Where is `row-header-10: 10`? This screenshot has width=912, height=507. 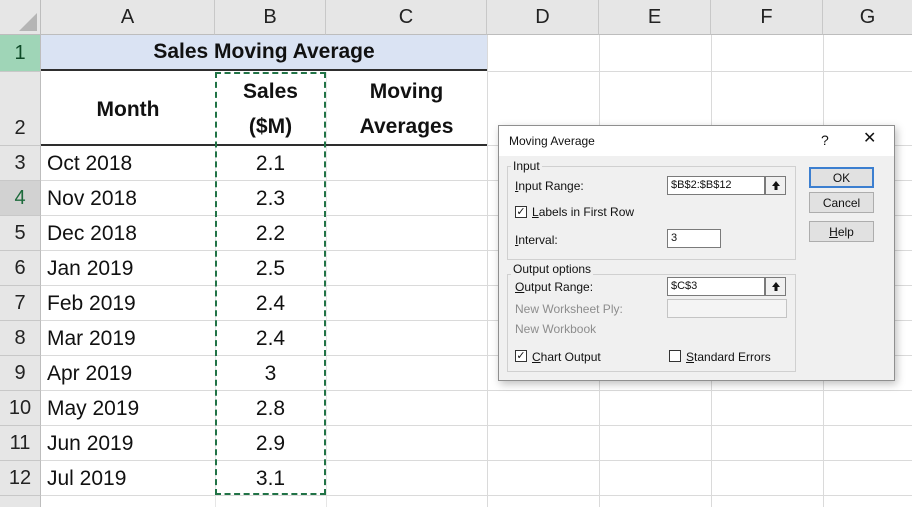 row-header-10: 10 is located at coordinates (20, 408).